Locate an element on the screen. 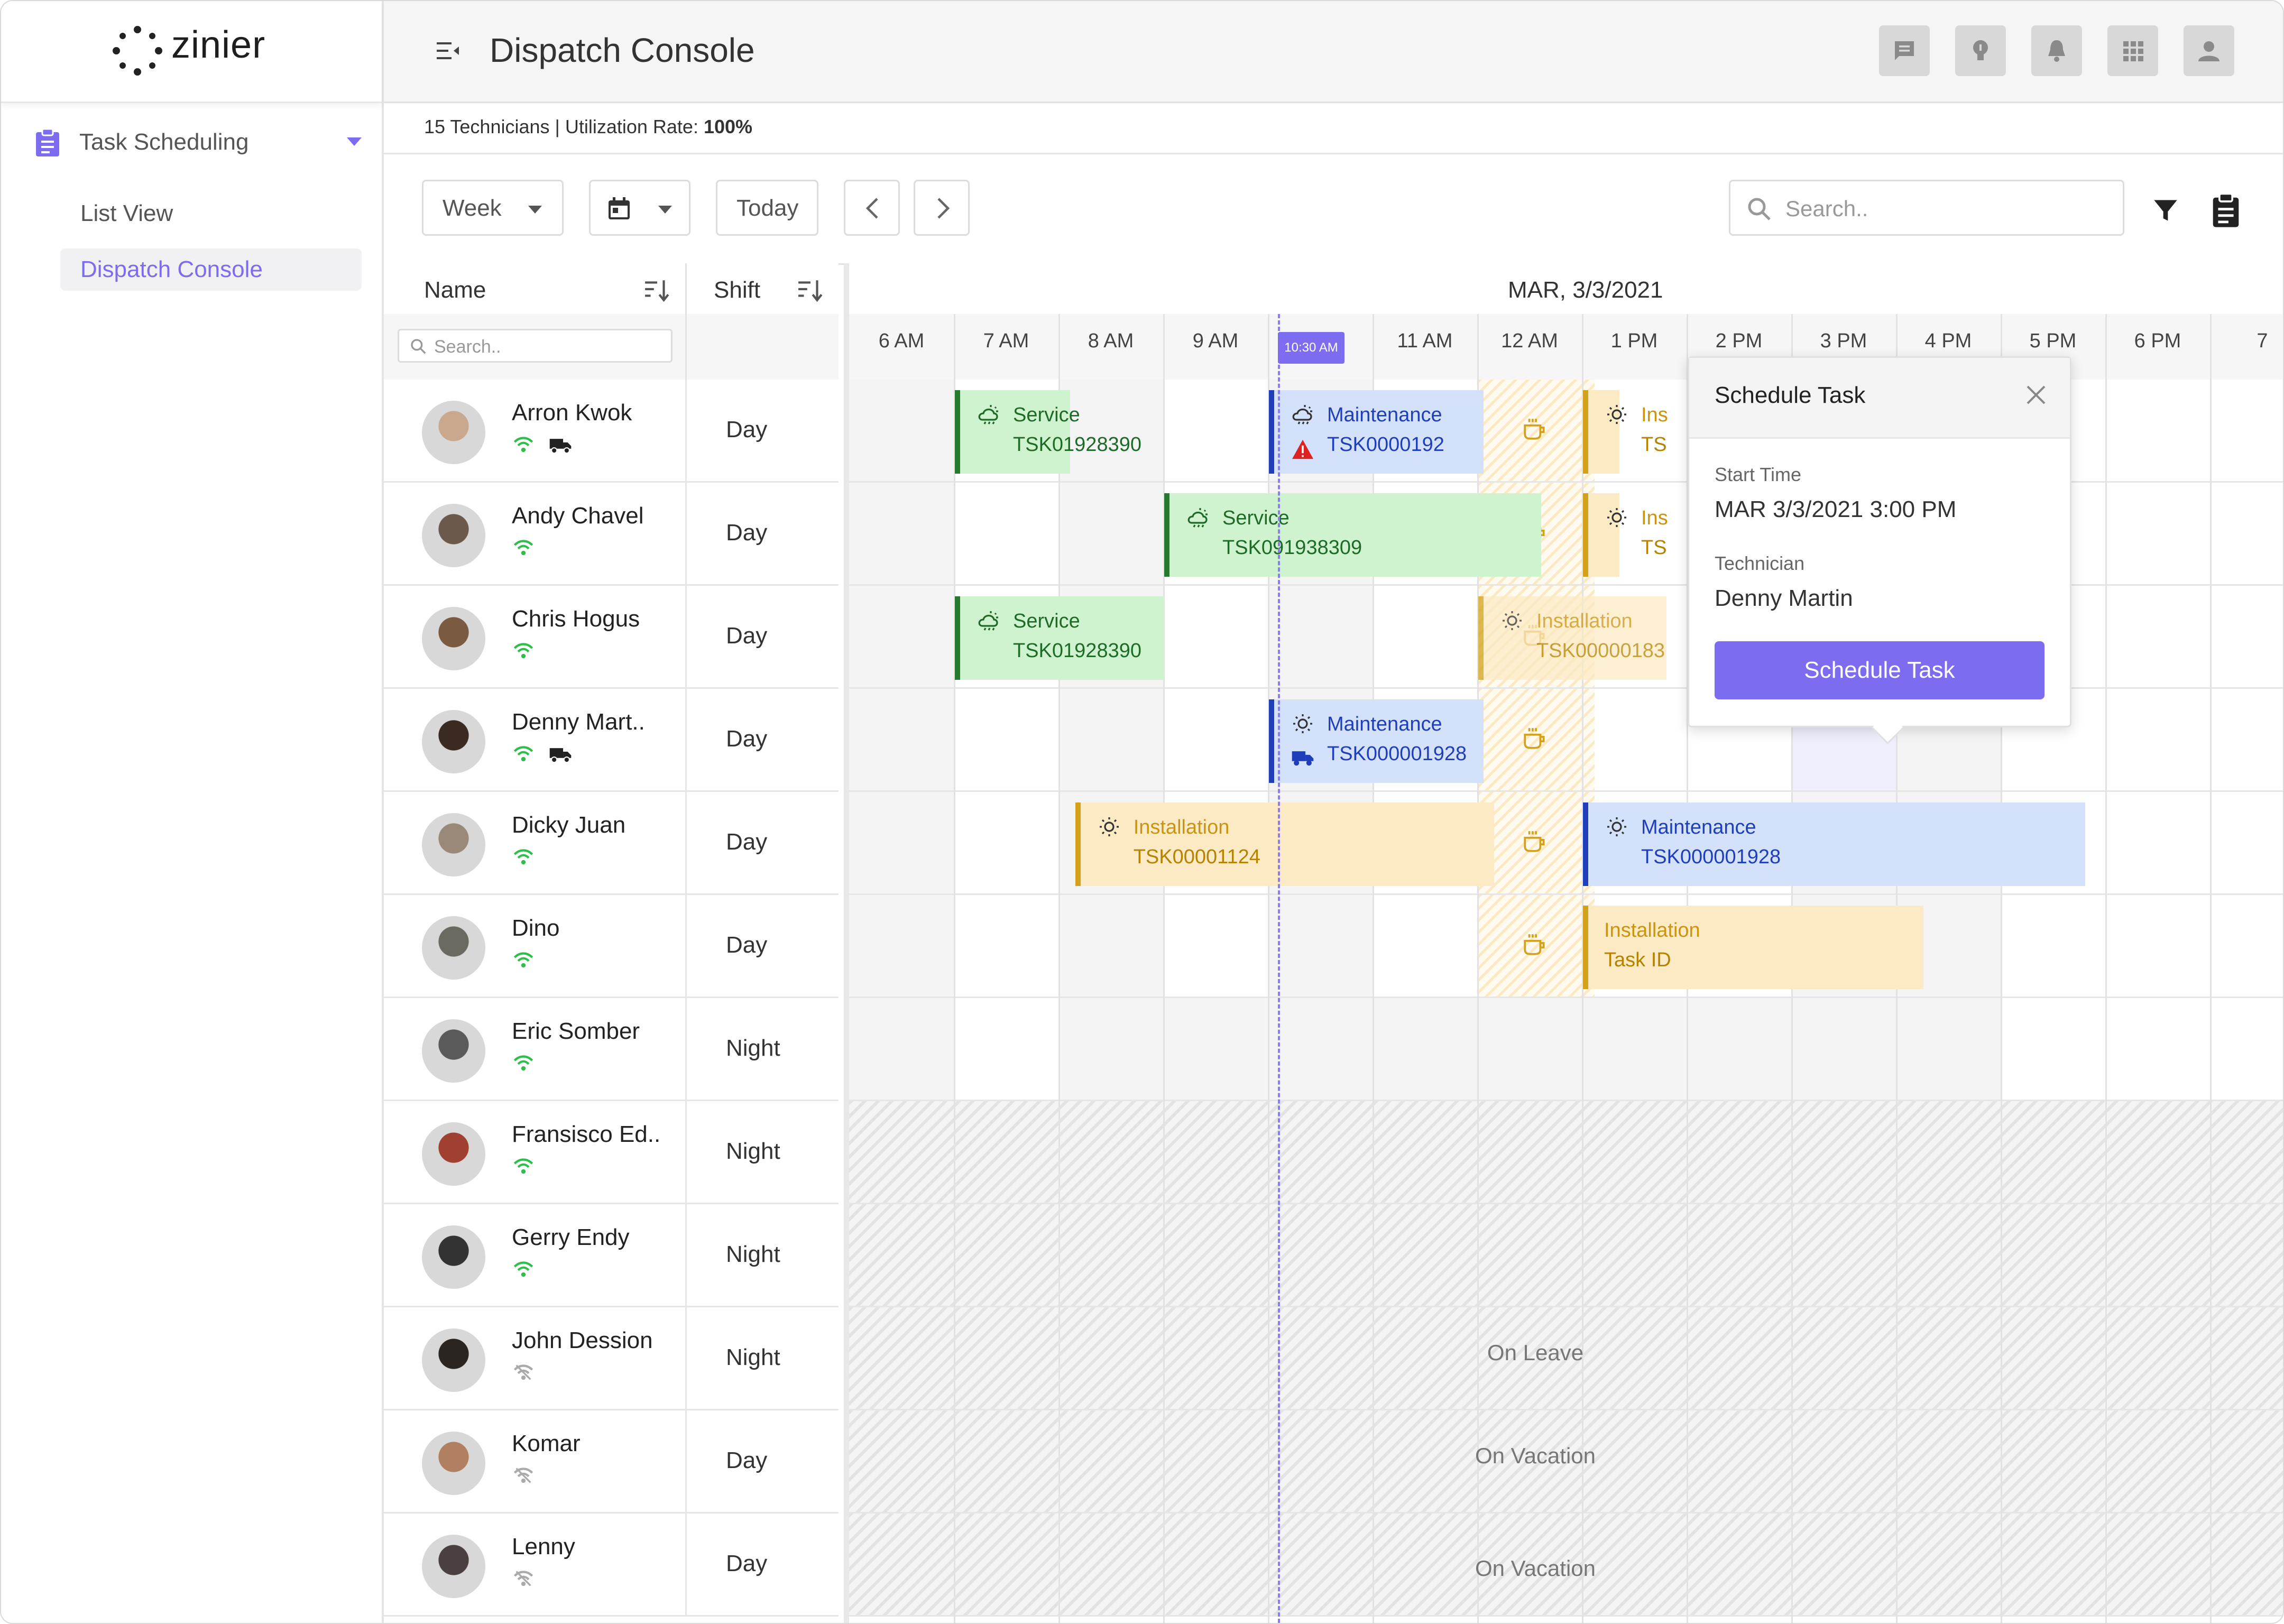 The width and height of the screenshot is (2284, 1624). search-placeholder: Search.. is located at coordinates (1826, 208).